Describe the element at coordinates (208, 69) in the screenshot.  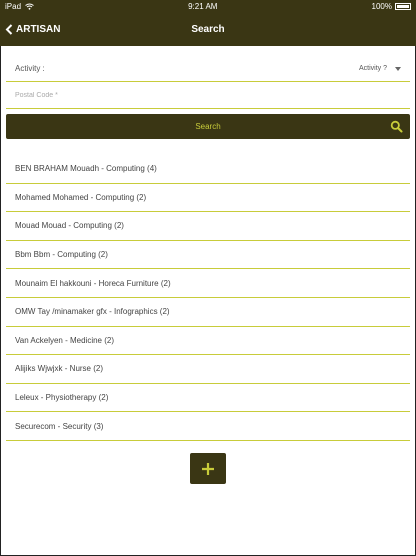
I see `activity-row: Activity : Activity ?` at that location.